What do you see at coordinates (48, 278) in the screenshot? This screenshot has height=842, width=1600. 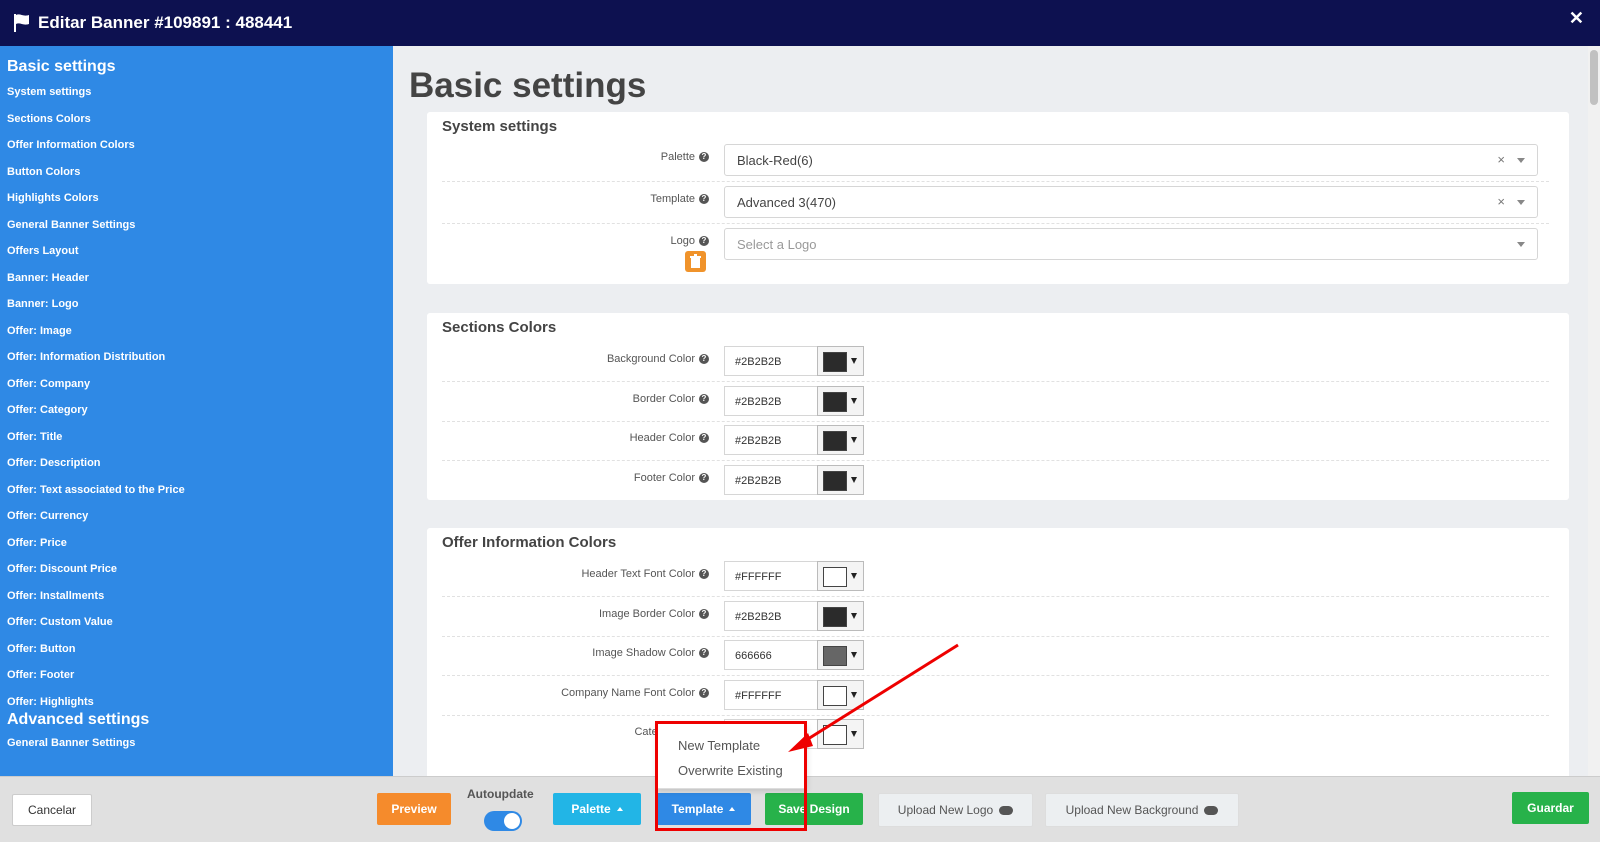 I see `sidebar-item: Banner: Header` at bounding box center [48, 278].